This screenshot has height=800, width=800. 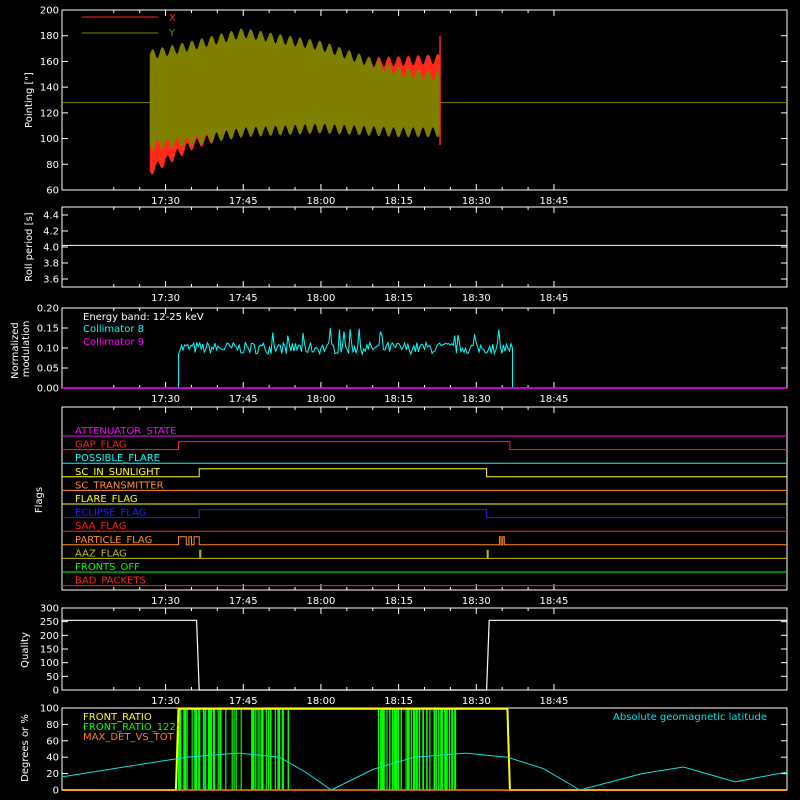 What do you see at coordinates (49, 36) in the screenshot?
I see `pointing-ytick-label-6: 180` at bounding box center [49, 36].